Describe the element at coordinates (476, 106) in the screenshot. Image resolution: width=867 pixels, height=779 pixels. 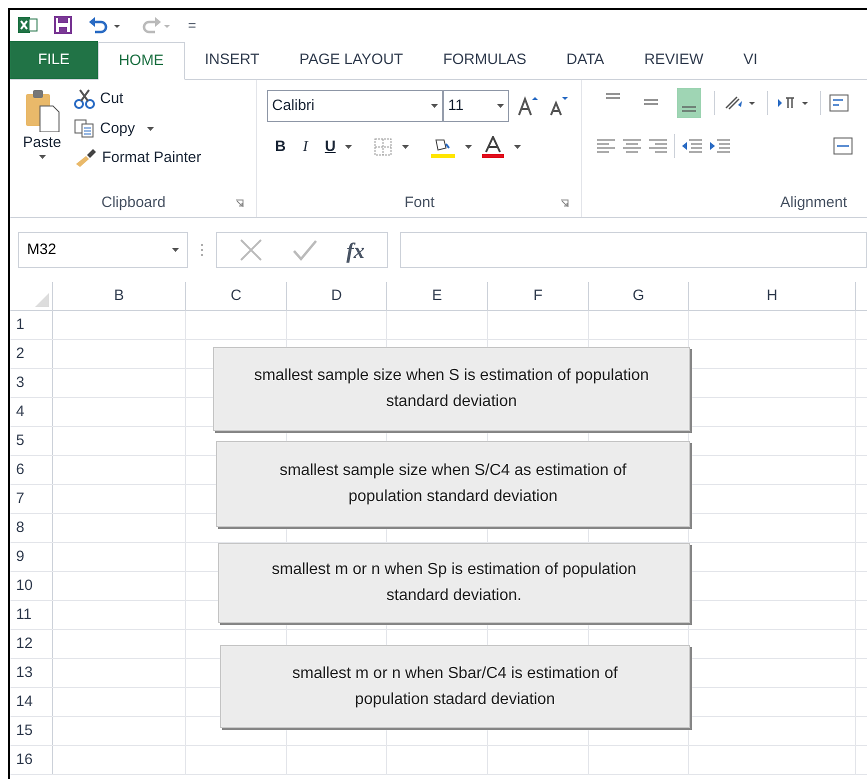
I see `font-size-dropdown: 11` at that location.